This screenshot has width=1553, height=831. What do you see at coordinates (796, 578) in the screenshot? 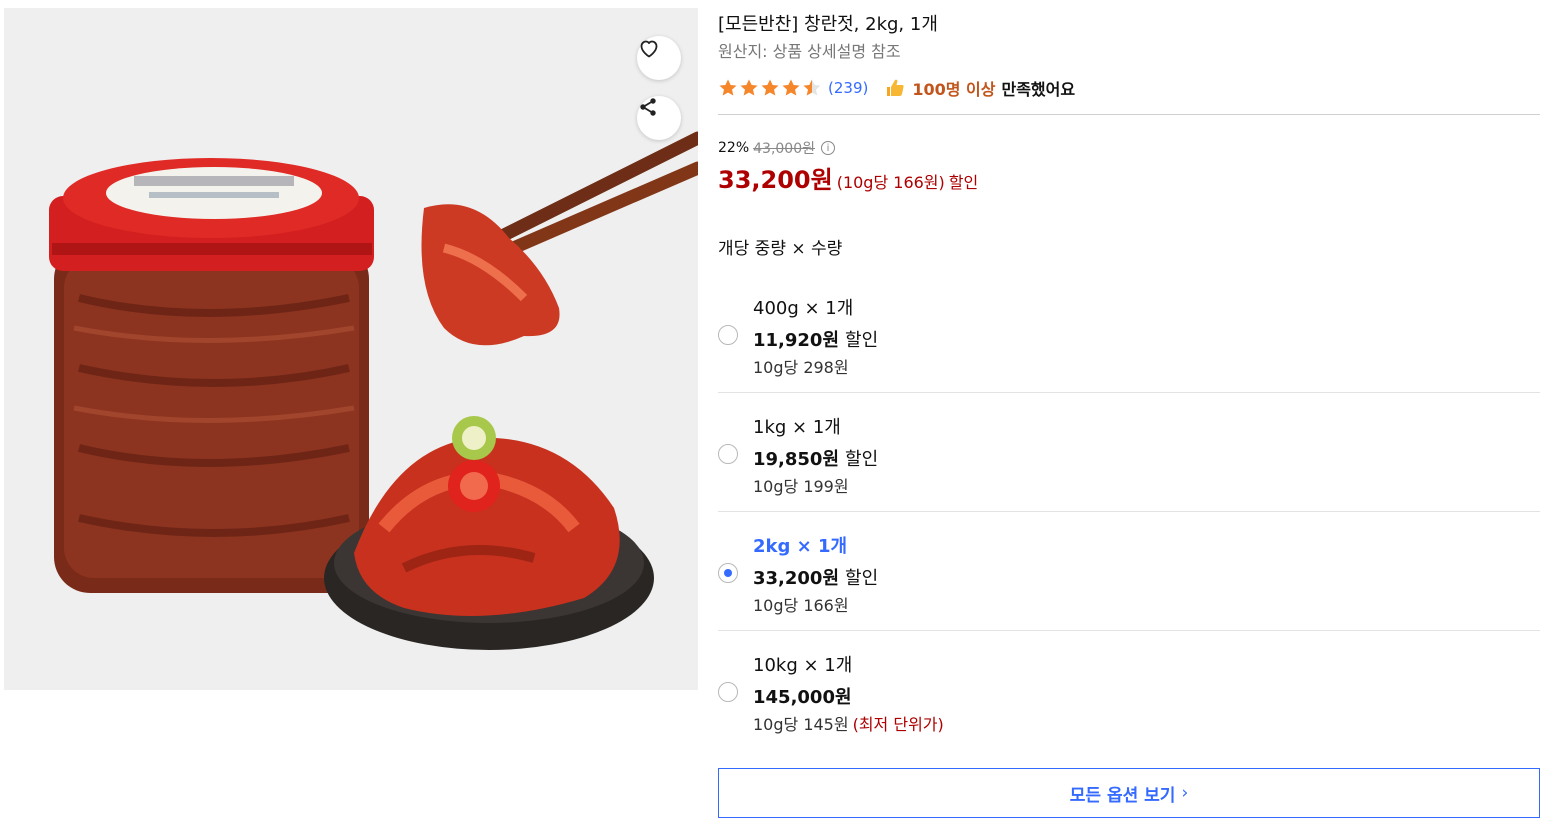
I see `option-price: 33,200원` at bounding box center [796, 578].